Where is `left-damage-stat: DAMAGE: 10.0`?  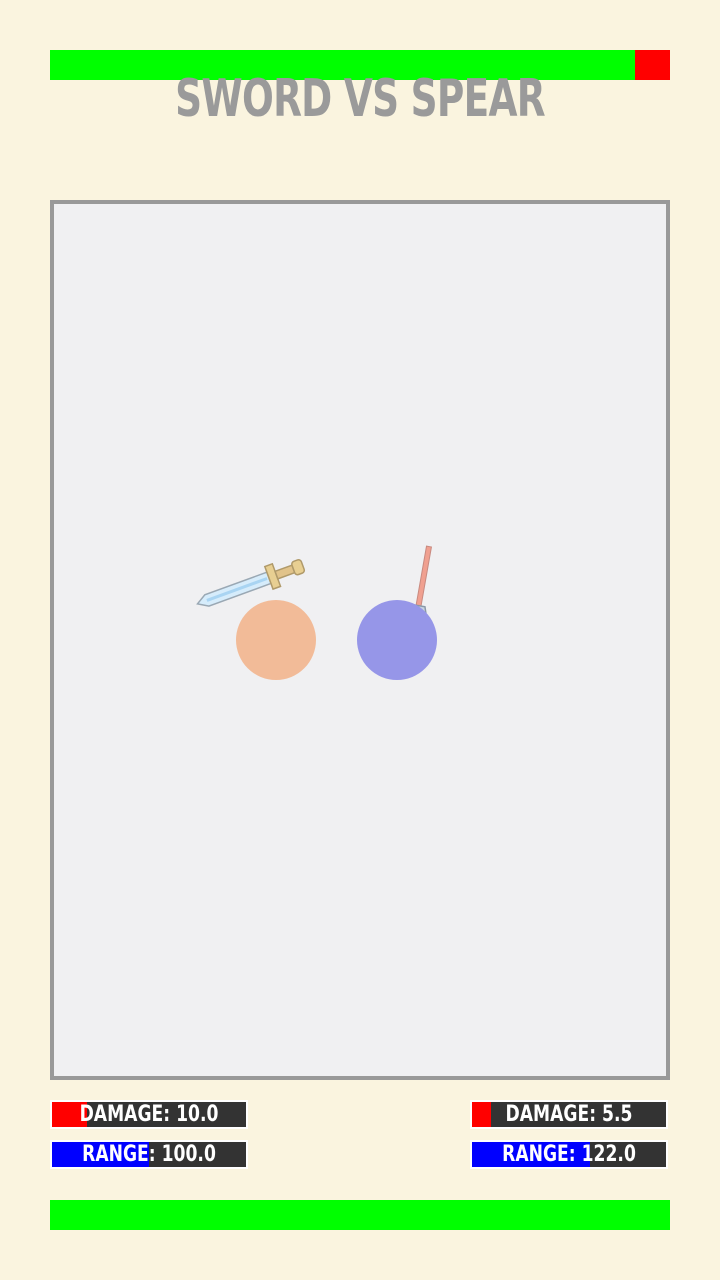
left-damage-stat: DAMAGE: 10.0 is located at coordinates (149, 1114).